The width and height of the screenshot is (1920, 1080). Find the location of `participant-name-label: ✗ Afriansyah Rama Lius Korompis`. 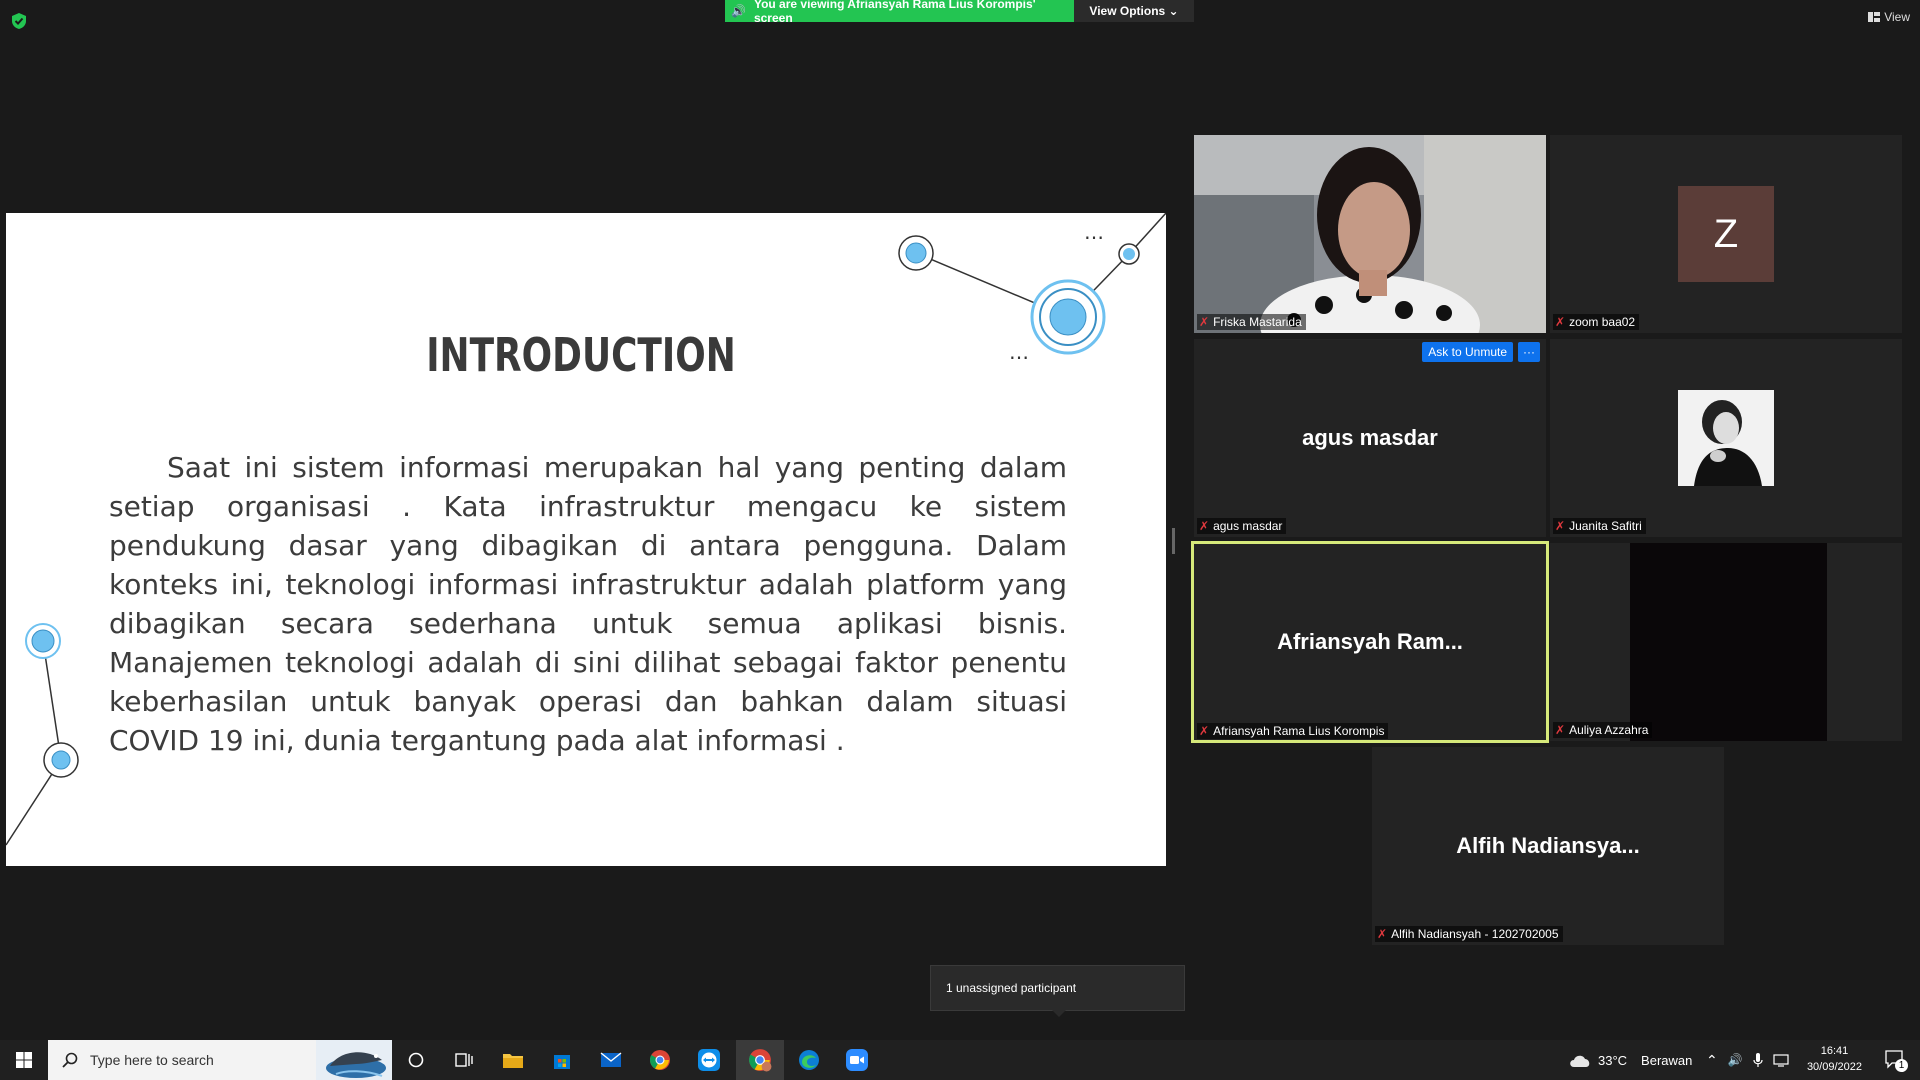

participant-name-label: ✗ Afriansyah Rama Lius Korompis is located at coordinates (1293, 731).